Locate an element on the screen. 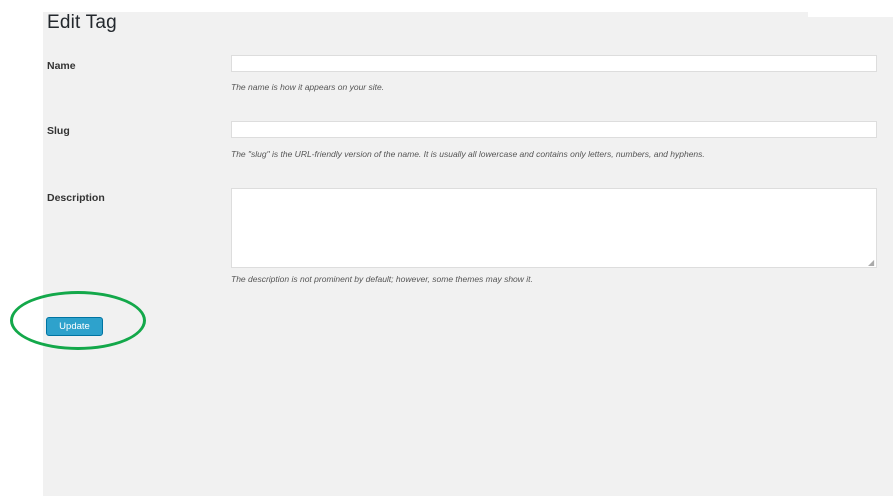 The width and height of the screenshot is (893, 496). name-hint: The name is how it appears on your site. is located at coordinates (308, 87).